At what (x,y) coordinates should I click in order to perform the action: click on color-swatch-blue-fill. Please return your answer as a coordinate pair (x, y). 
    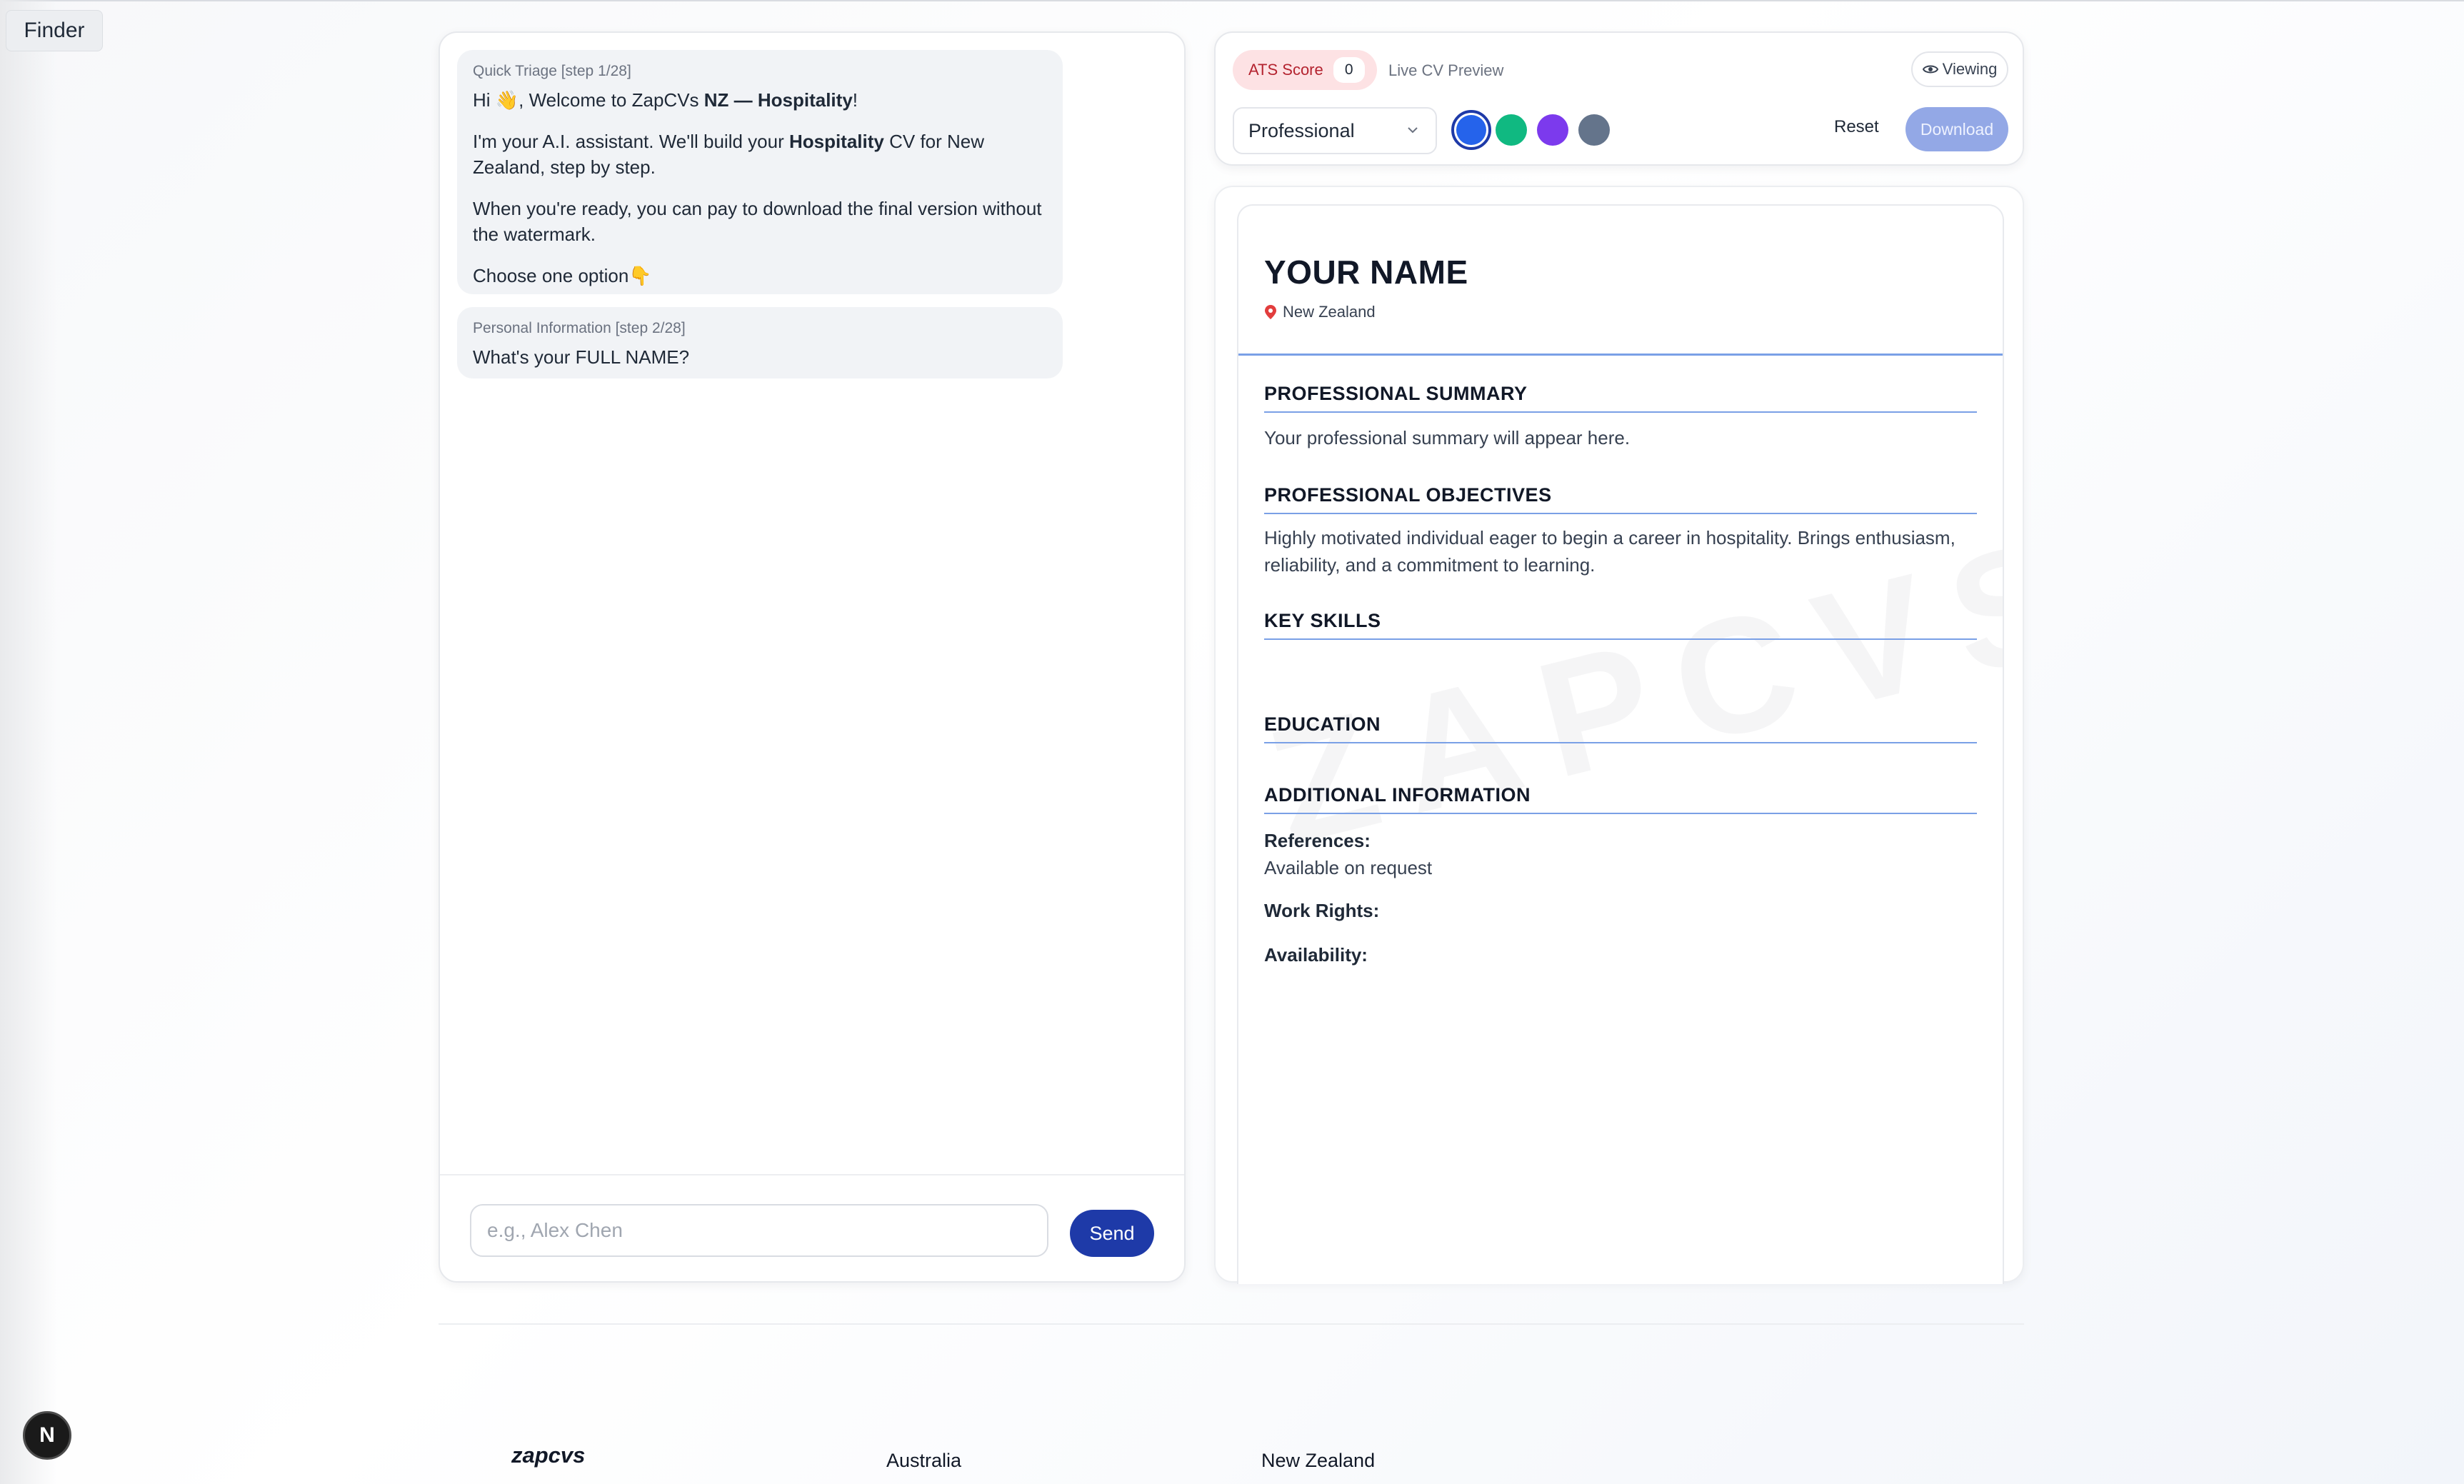
    Looking at the image, I should click on (1471, 130).